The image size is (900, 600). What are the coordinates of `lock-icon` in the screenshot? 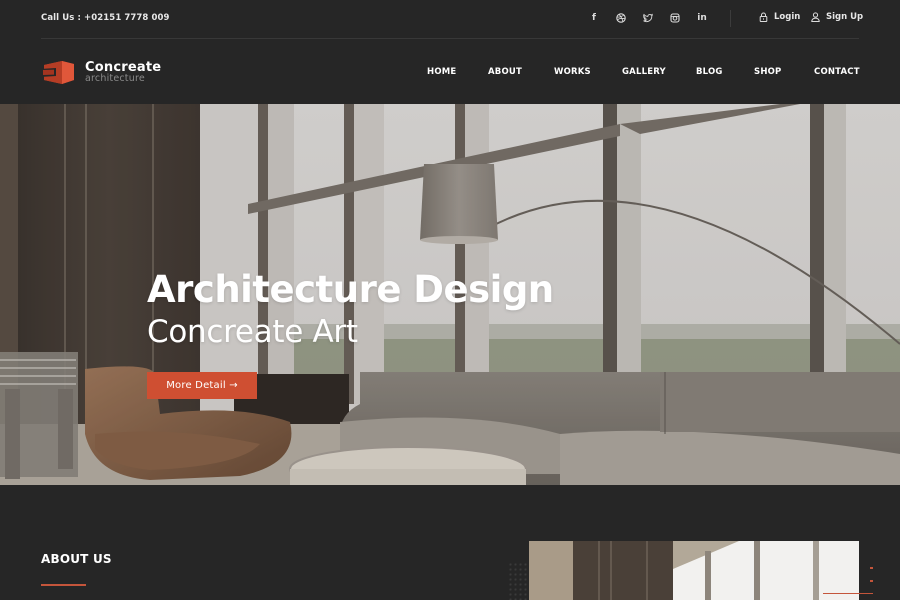 It's located at (763, 17).